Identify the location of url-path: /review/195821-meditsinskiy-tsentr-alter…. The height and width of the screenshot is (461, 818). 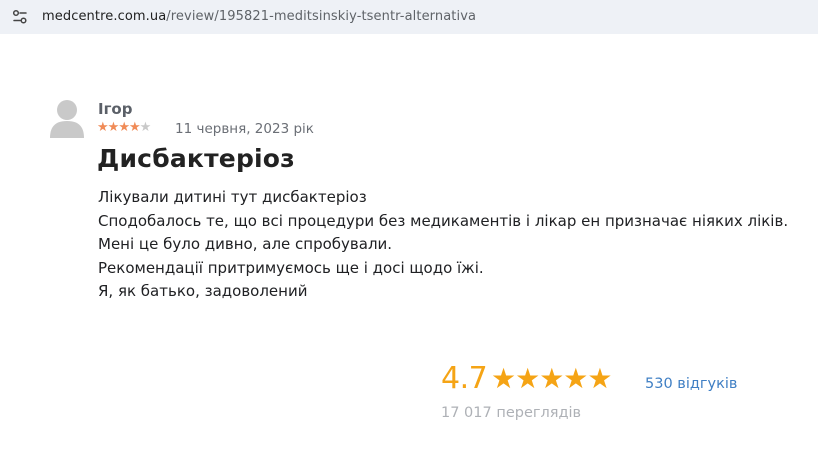
(321, 16).